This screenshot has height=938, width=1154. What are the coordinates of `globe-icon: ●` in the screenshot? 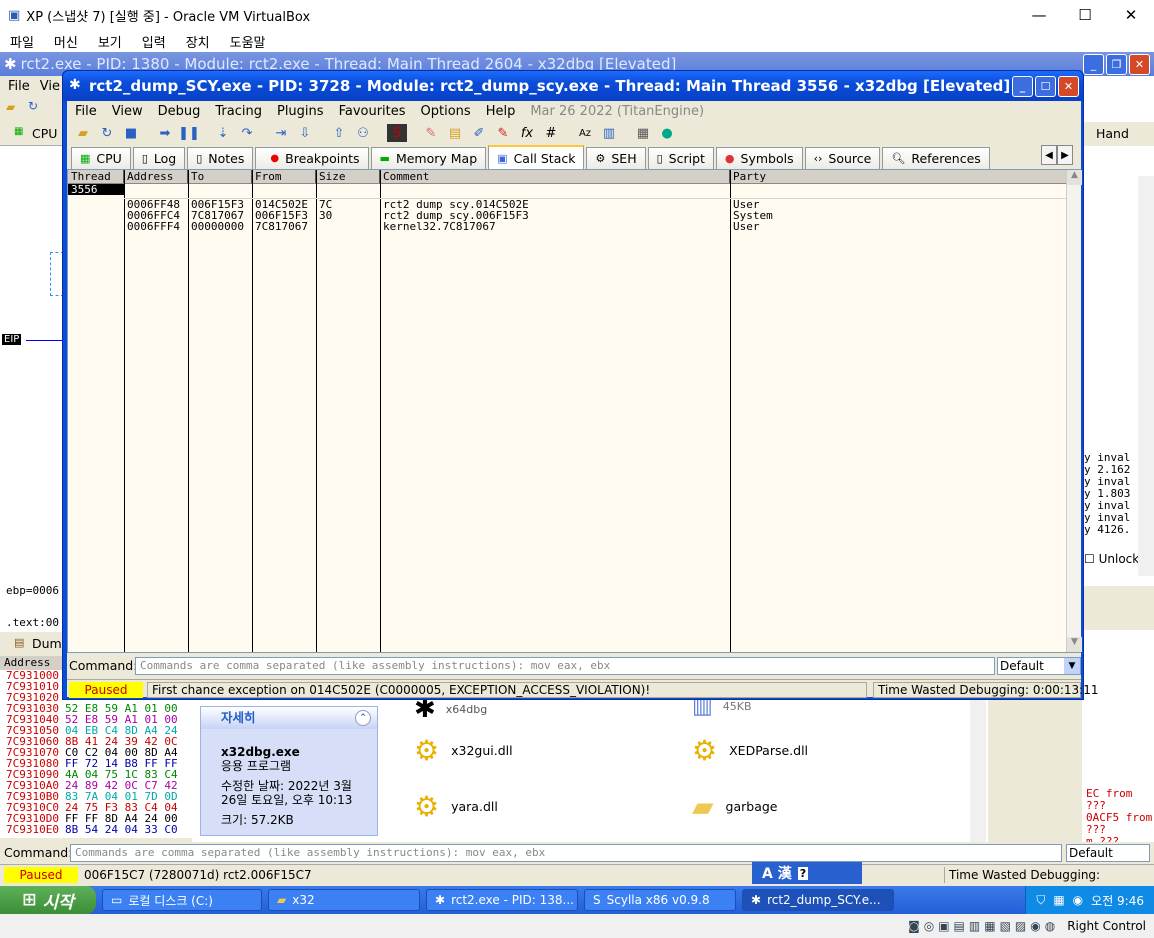 It's located at (667, 133).